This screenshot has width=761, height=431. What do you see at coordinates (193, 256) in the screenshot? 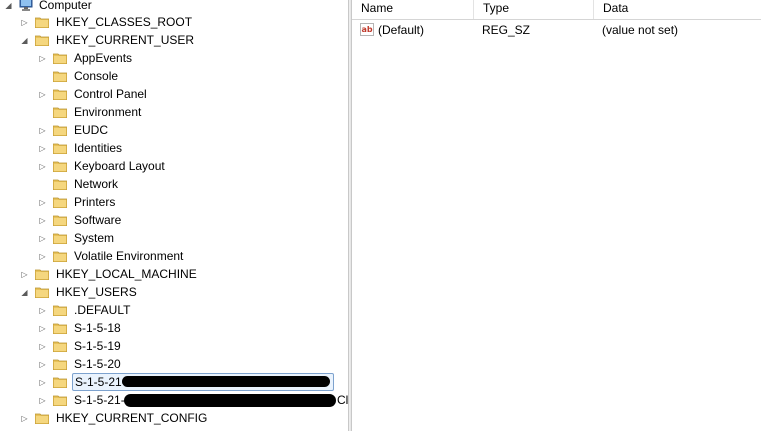
I see `tree-node-volatile-environment: ▷ Volatile Environment` at bounding box center [193, 256].